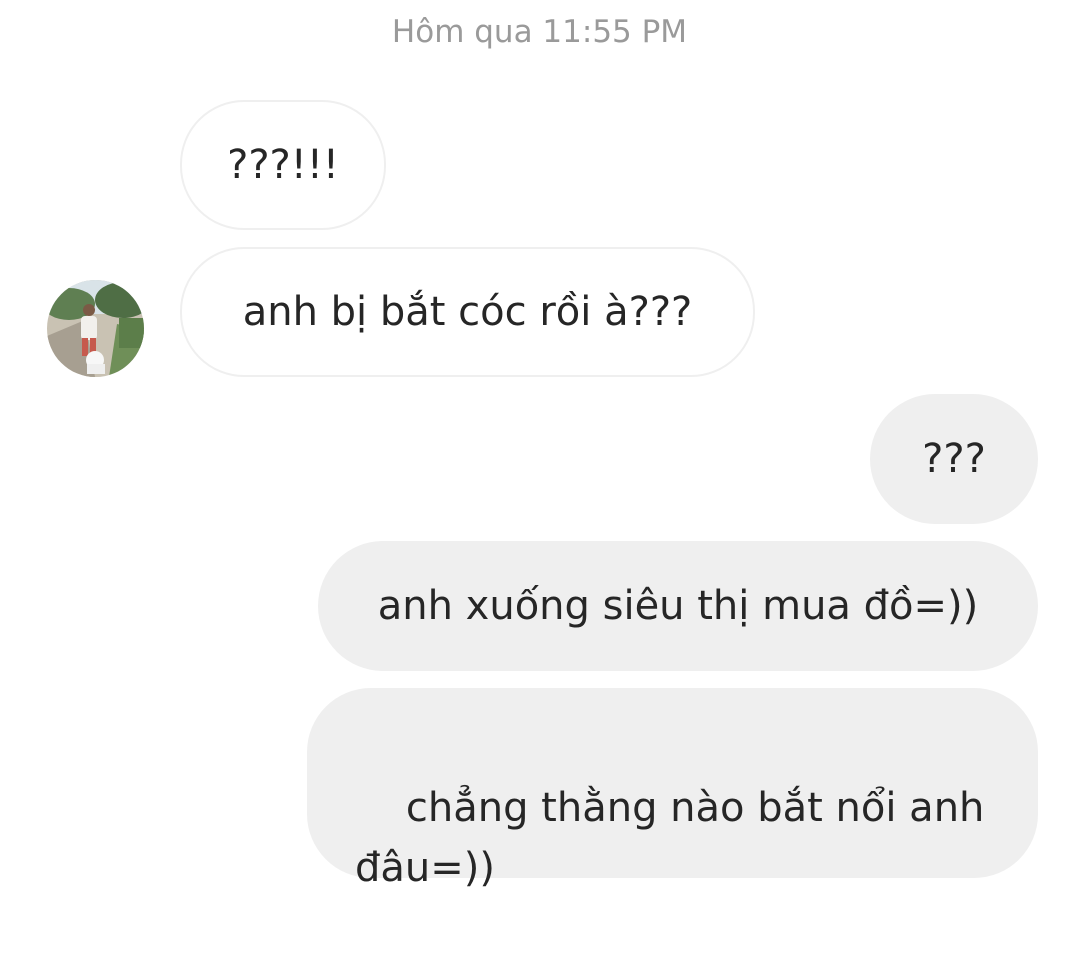 The width and height of the screenshot is (1079, 958). I want to click on outgoing-message-bubble: chẳng thằng nào bắt nổi anh đâu=)), so click(672, 789).